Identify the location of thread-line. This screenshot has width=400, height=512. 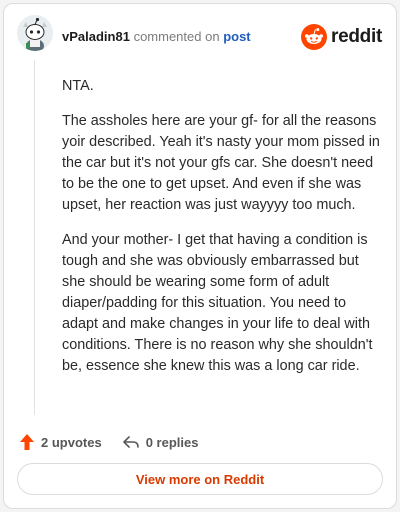
(34, 237).